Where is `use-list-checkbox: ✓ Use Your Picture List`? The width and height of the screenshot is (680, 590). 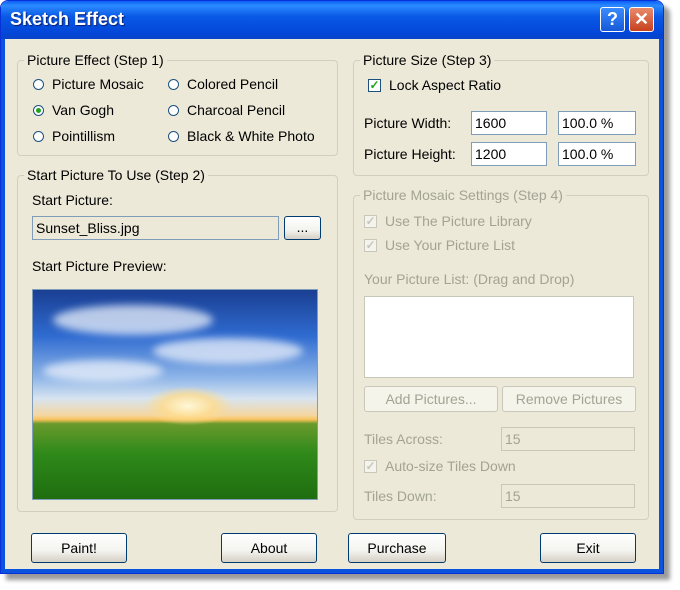 use-list-checkbox: ✓ Use Your Picture List is located at coordinates (439, 245).